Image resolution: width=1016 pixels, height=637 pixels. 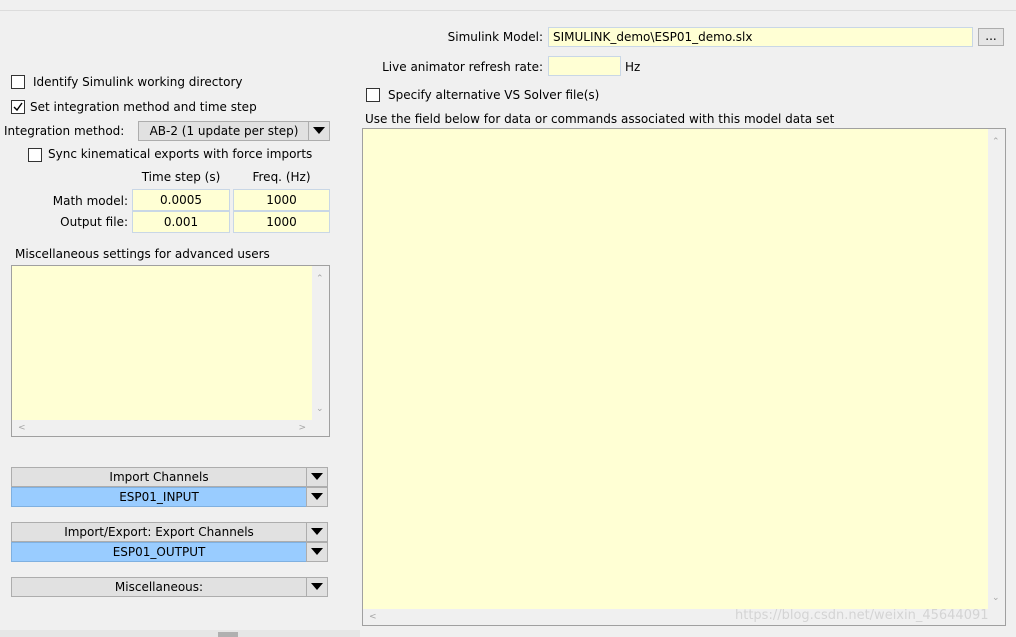 What do you see at coordinates (228, 634) in the screenshot?
I see `resize-grip` at bounding box center [228, 634].